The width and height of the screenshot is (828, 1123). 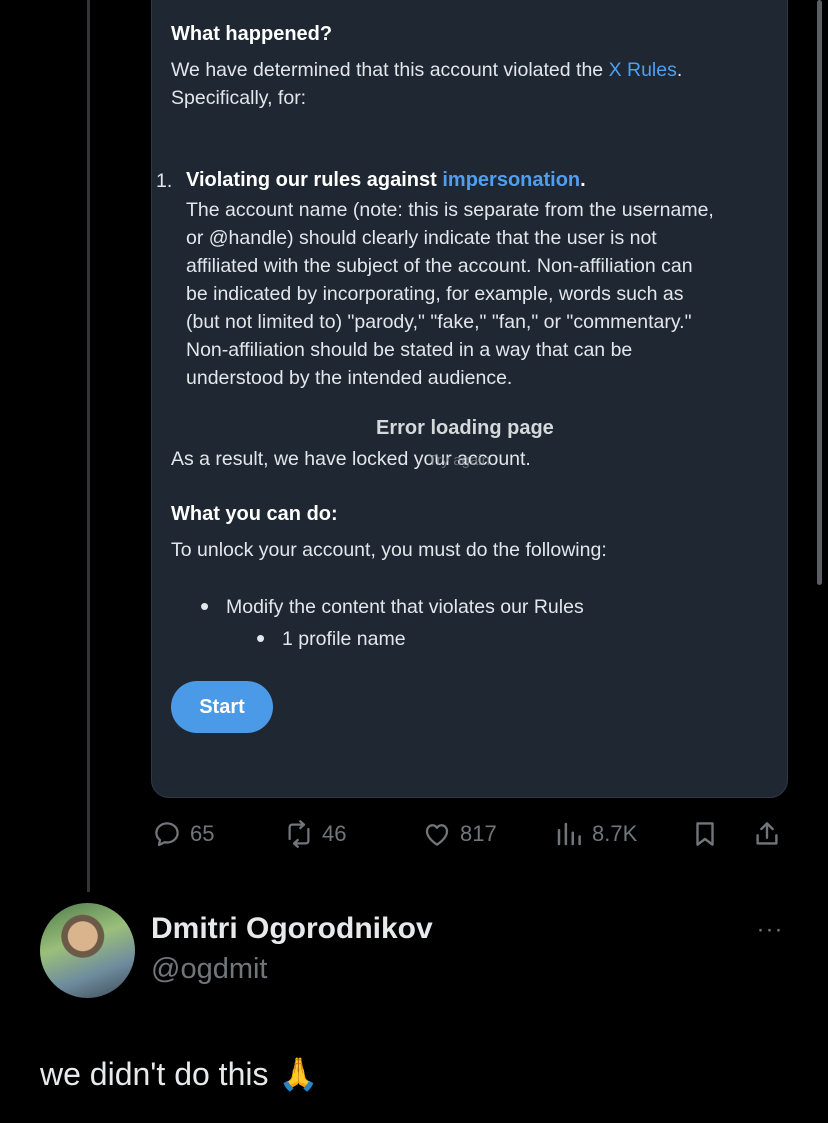 I want to click on x-rules-link: X Rules, so click(x=643, y=70).